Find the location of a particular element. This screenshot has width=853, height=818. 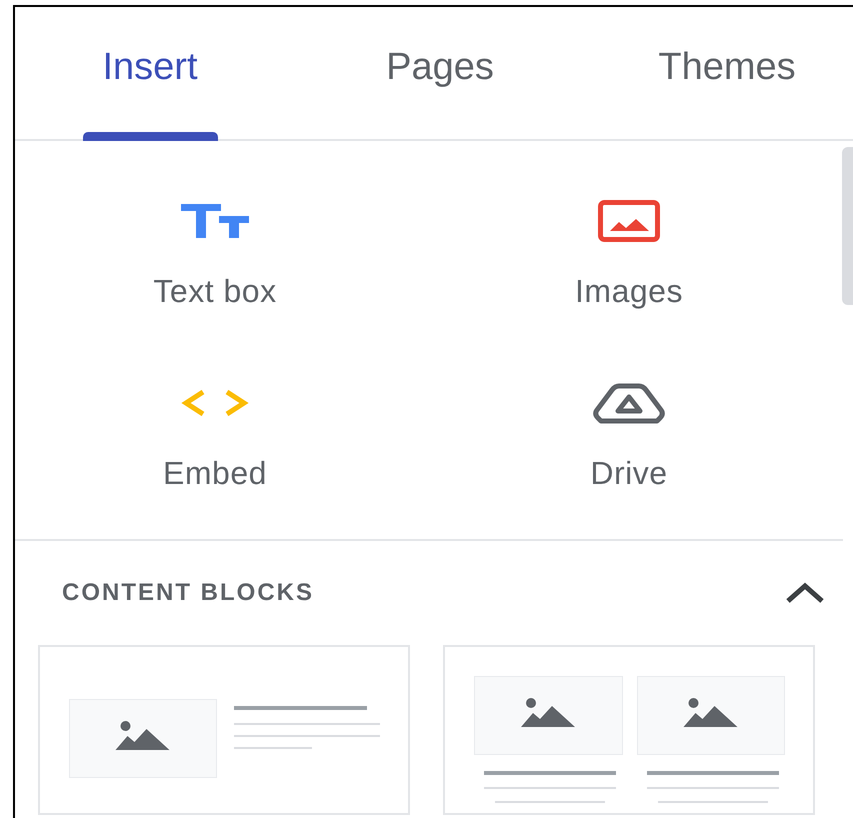

tab: Themes is located at coordinates (724, 73).